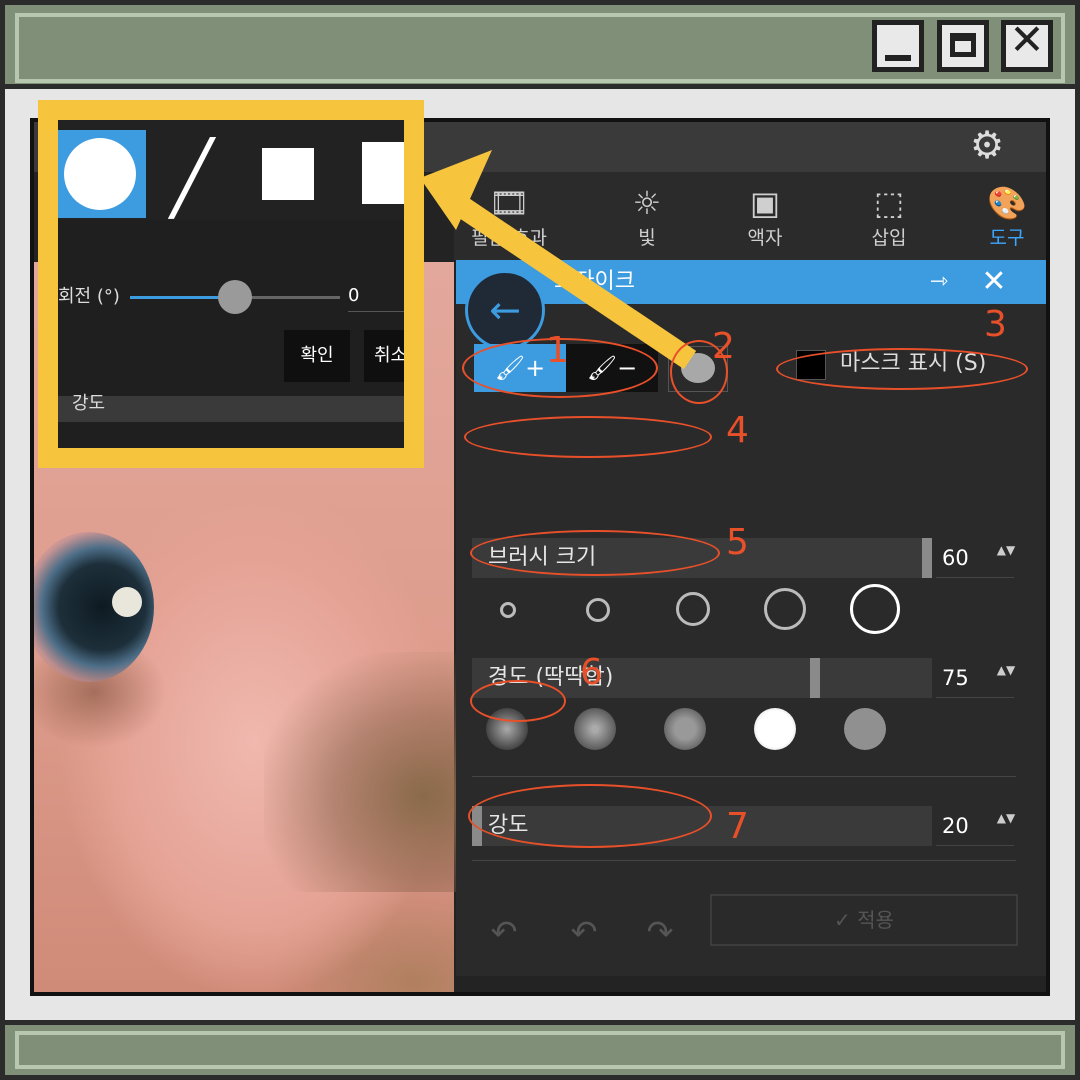  I want to click on rotation-value: 0, so click(376, 296).